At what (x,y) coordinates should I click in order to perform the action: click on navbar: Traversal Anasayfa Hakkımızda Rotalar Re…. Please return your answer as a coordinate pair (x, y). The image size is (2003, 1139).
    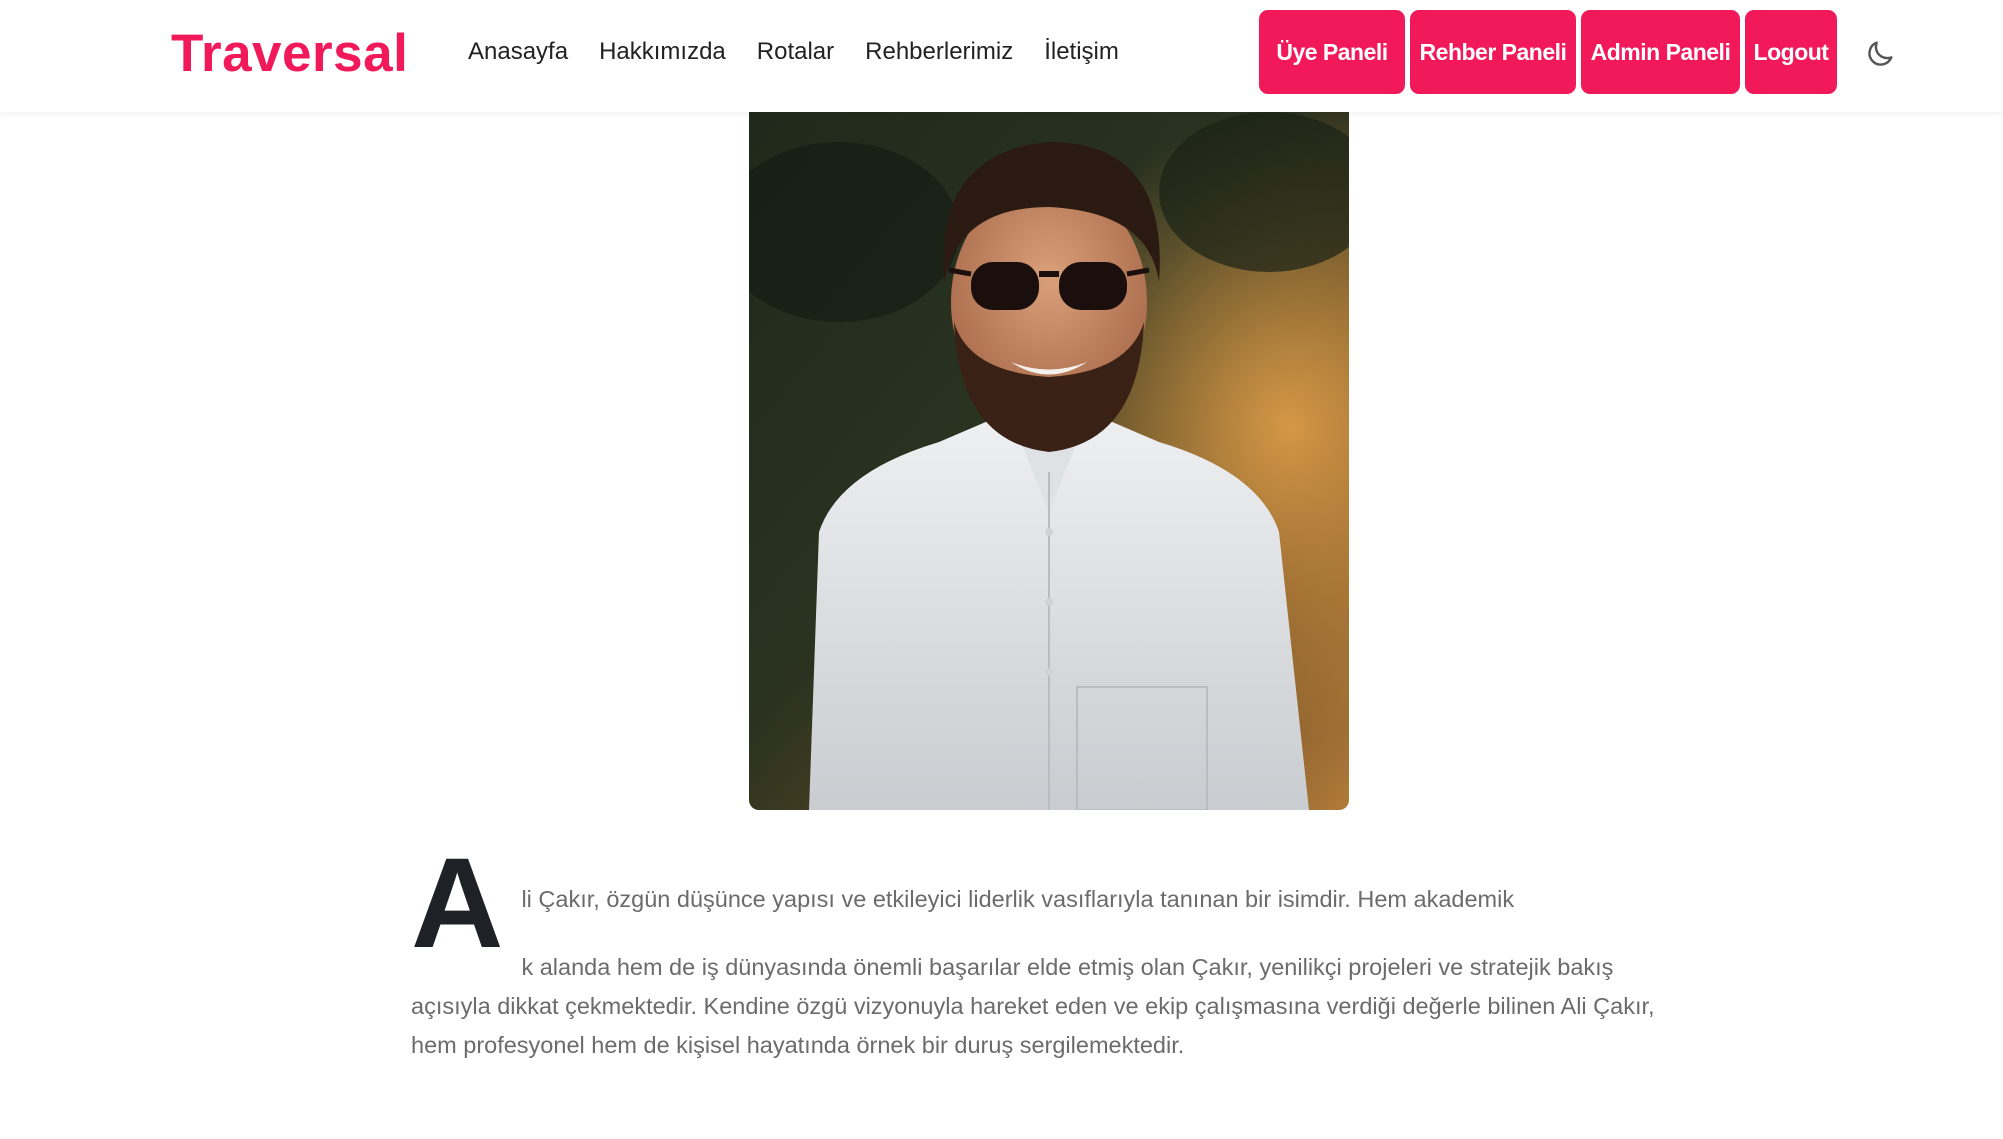
    Looking at the image, I should click on (1001, 56).